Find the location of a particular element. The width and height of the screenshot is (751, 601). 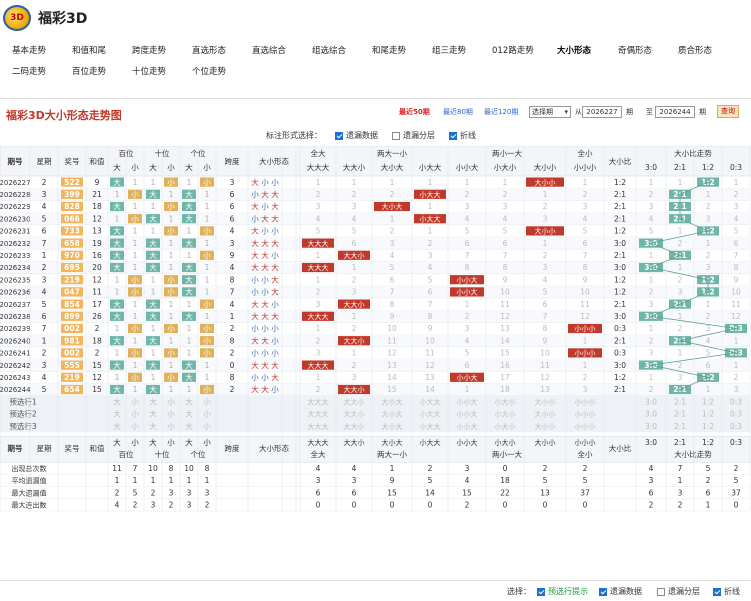

cell-qihao: 2026241 is located at coordinates (15, 354).